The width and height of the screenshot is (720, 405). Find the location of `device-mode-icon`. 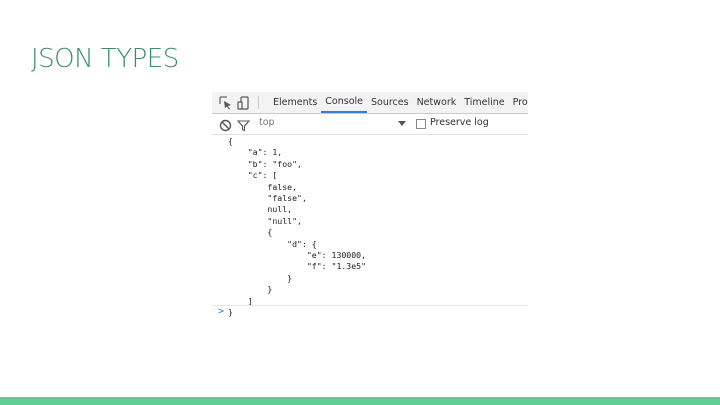

device-mode-icon is located at coordinates (244, 102).